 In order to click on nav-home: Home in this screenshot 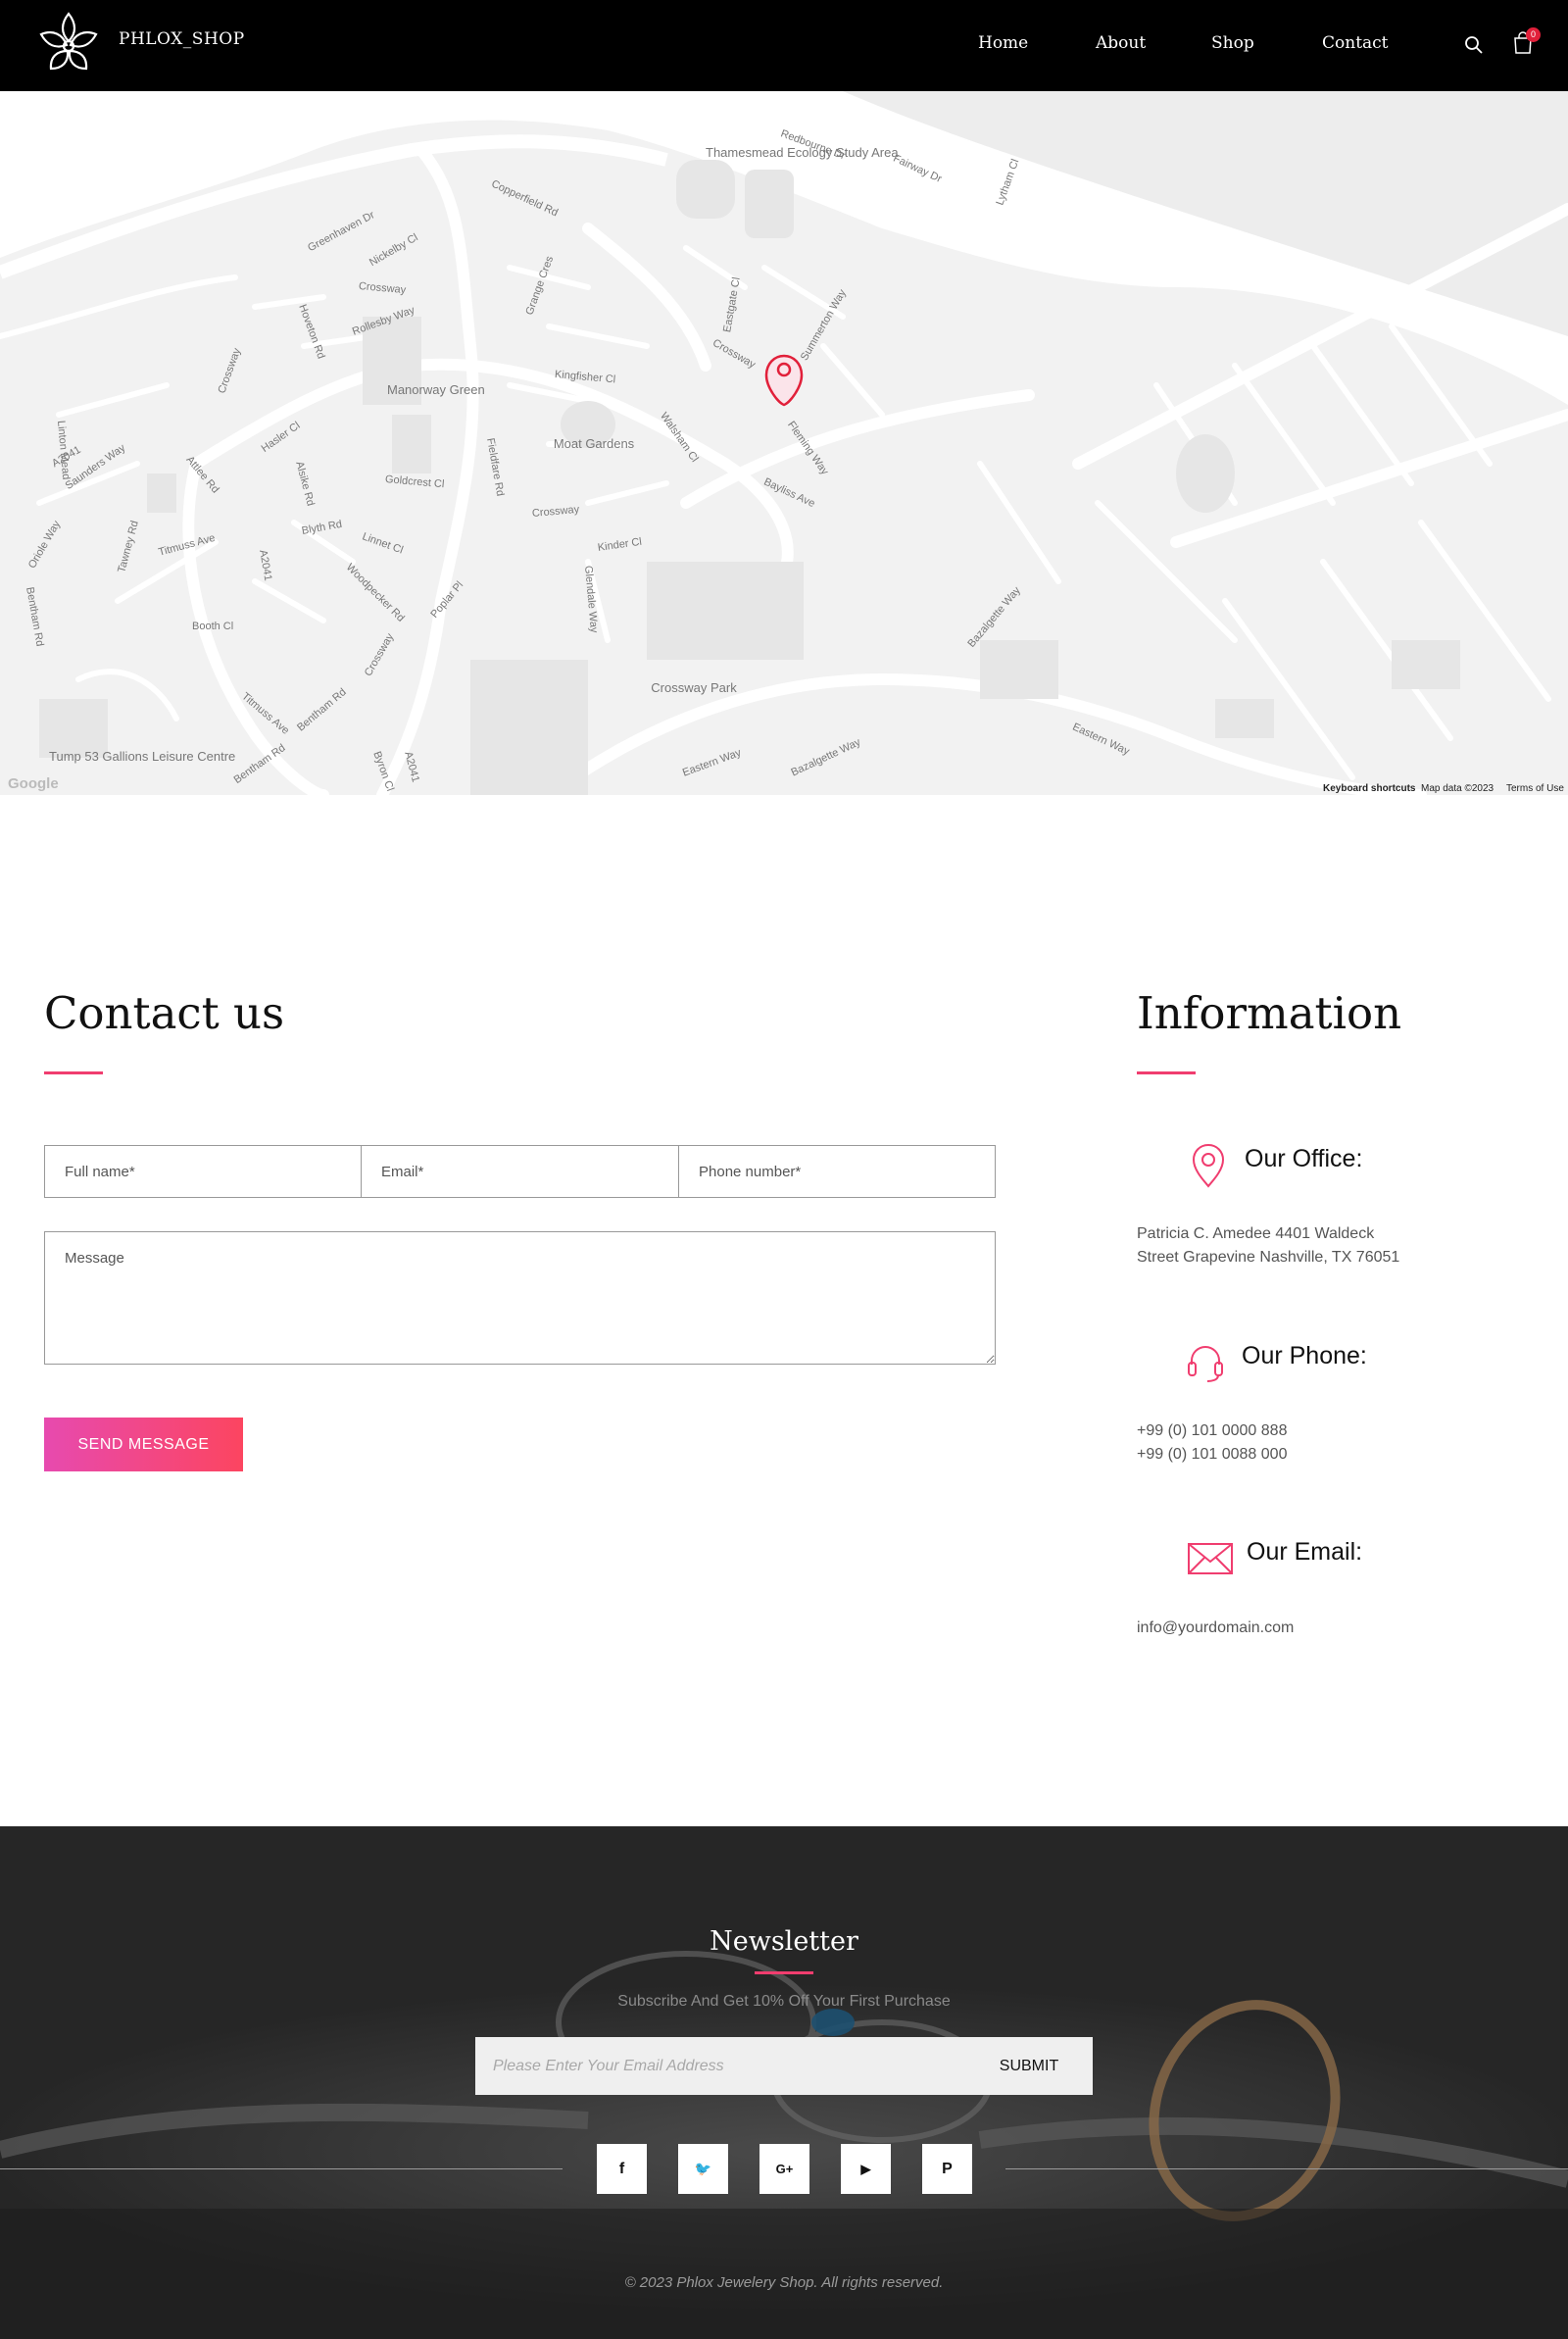, I will do `click(1003, 43)`.